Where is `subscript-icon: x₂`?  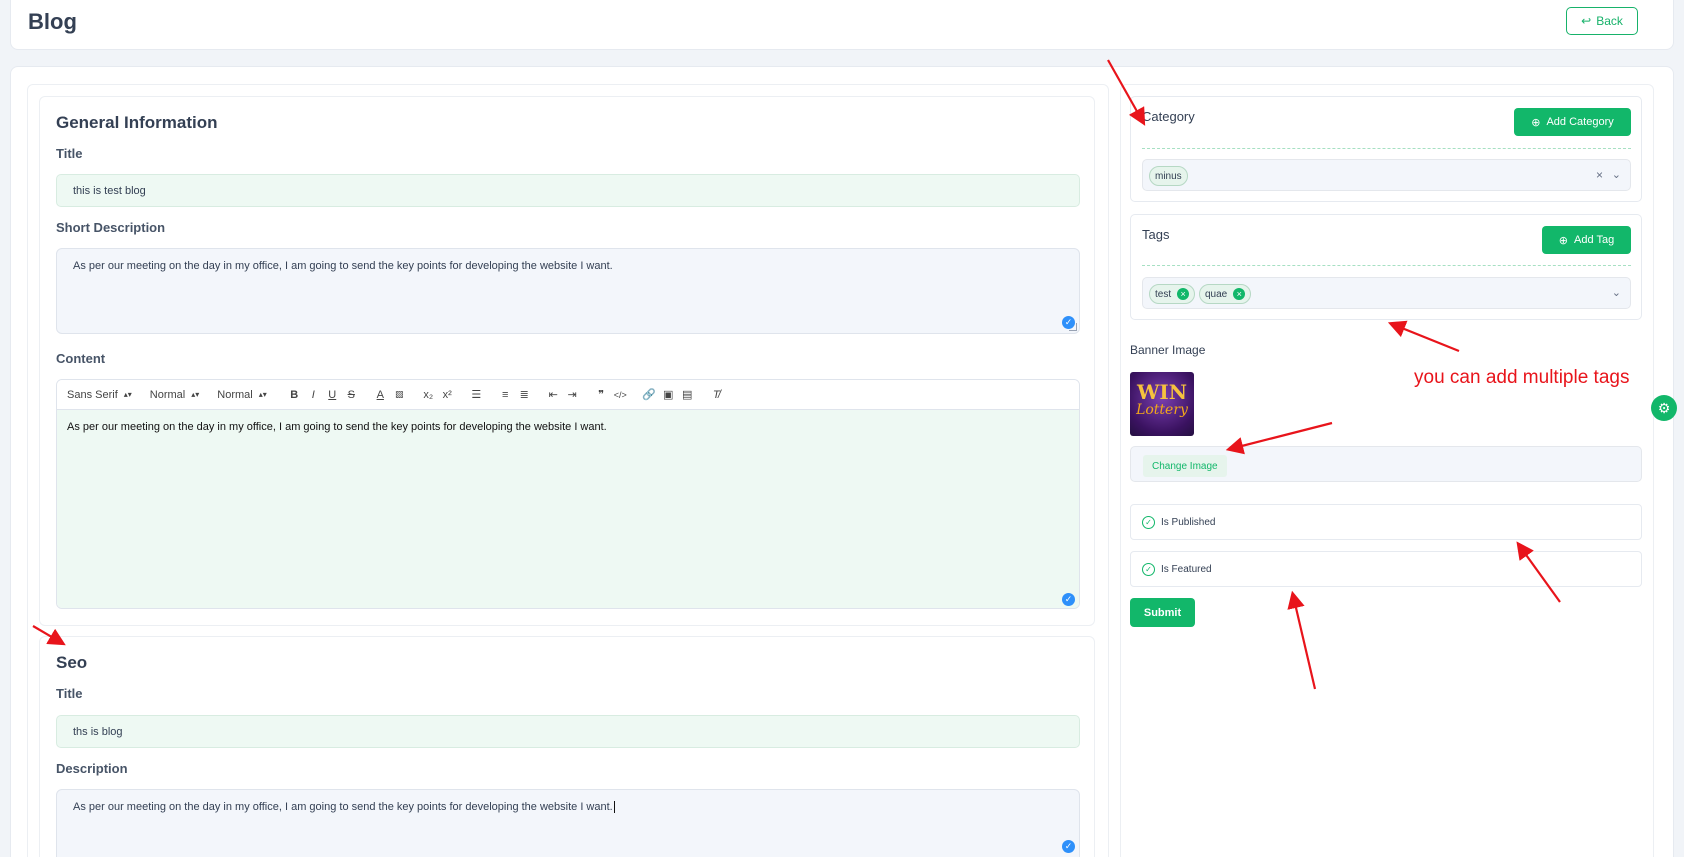 subscript-icon: x₂ is located at coordinates (428, 395).